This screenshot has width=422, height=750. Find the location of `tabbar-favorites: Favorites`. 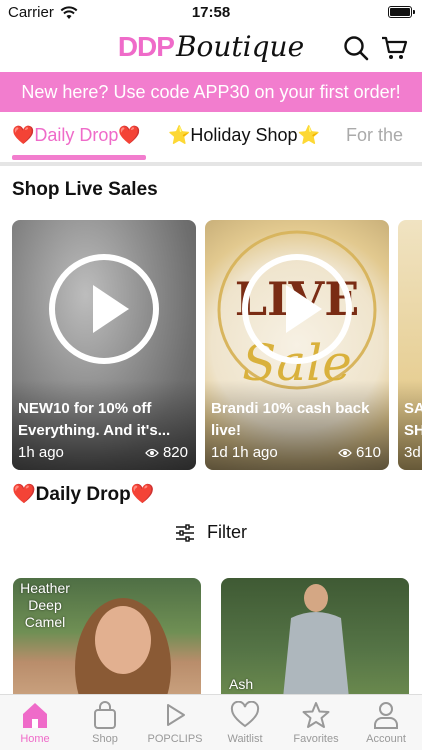

tabbar-favorites: Favorites is located at coordinates (316, 723).